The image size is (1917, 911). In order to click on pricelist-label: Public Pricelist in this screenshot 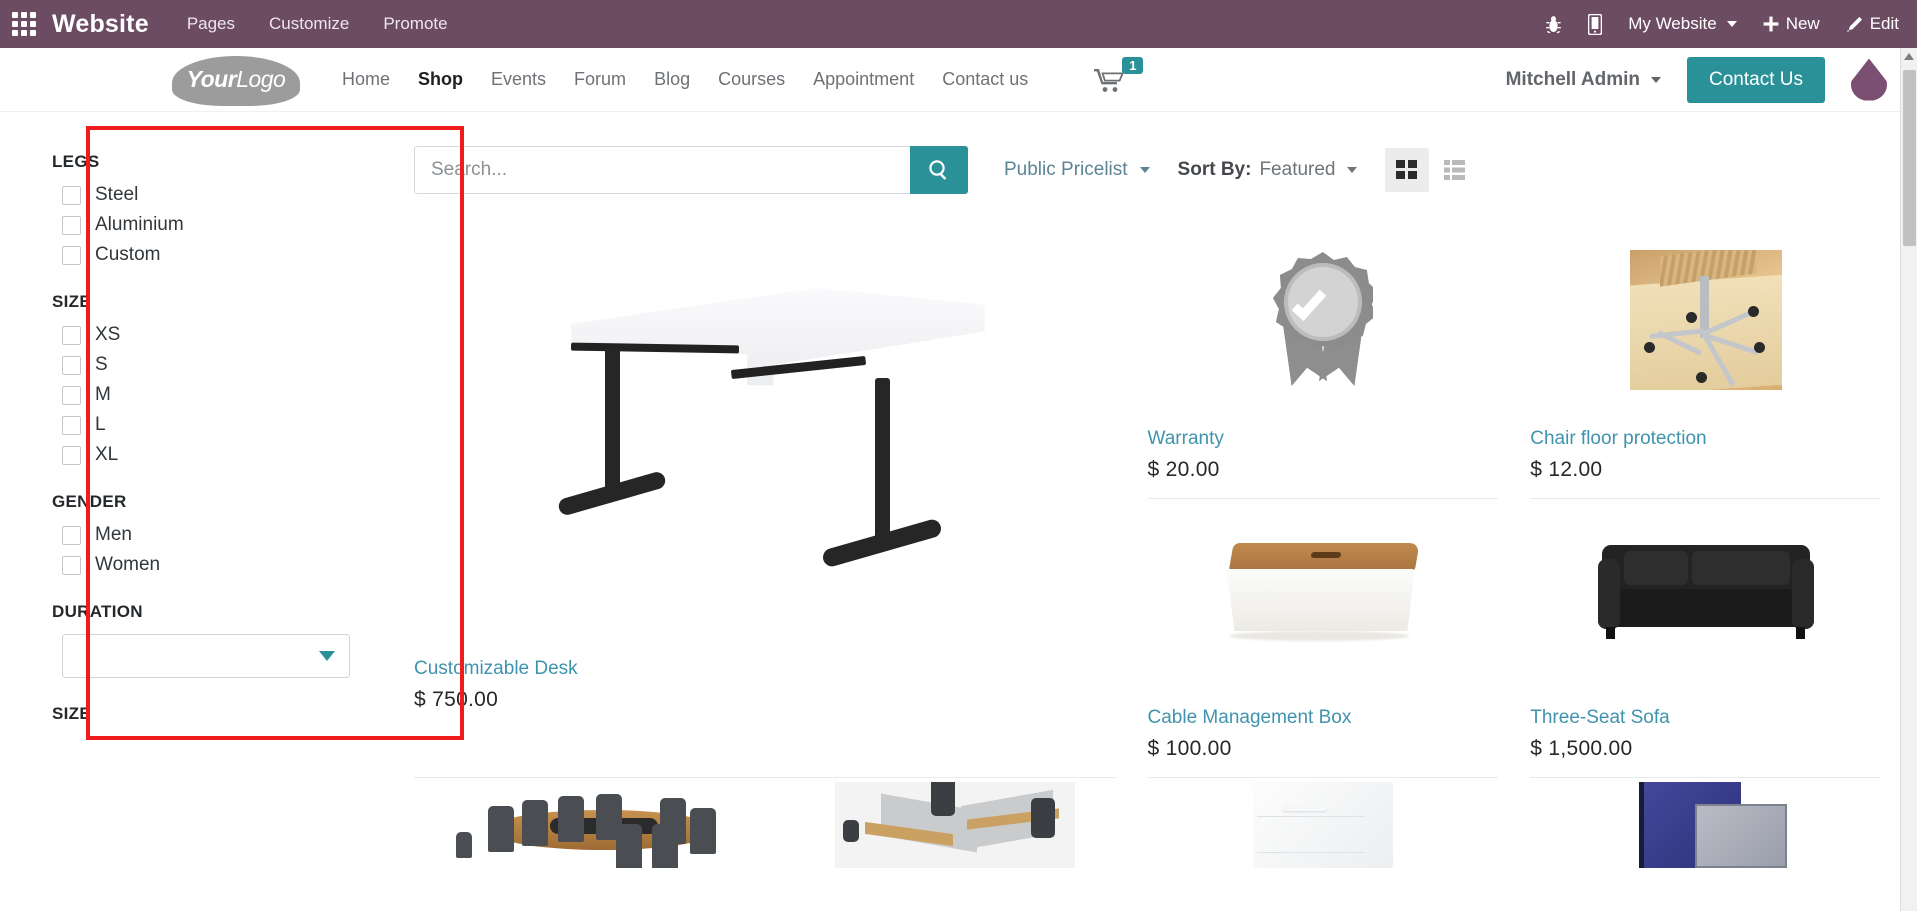, I will do `click(1066, 169)`.